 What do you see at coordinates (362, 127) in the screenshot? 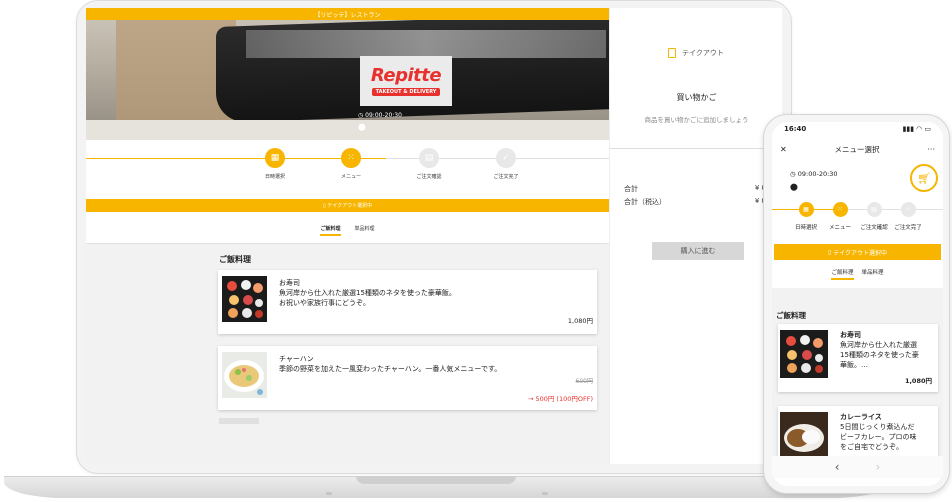
I see `location-pin-icon: ⬤` at bounding box center [362, 127].